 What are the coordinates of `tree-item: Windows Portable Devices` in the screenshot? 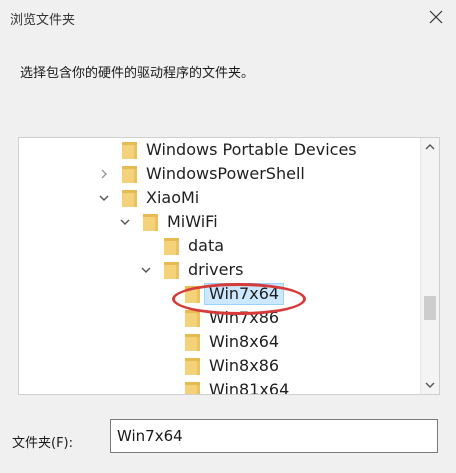 It's located at (219, 150).